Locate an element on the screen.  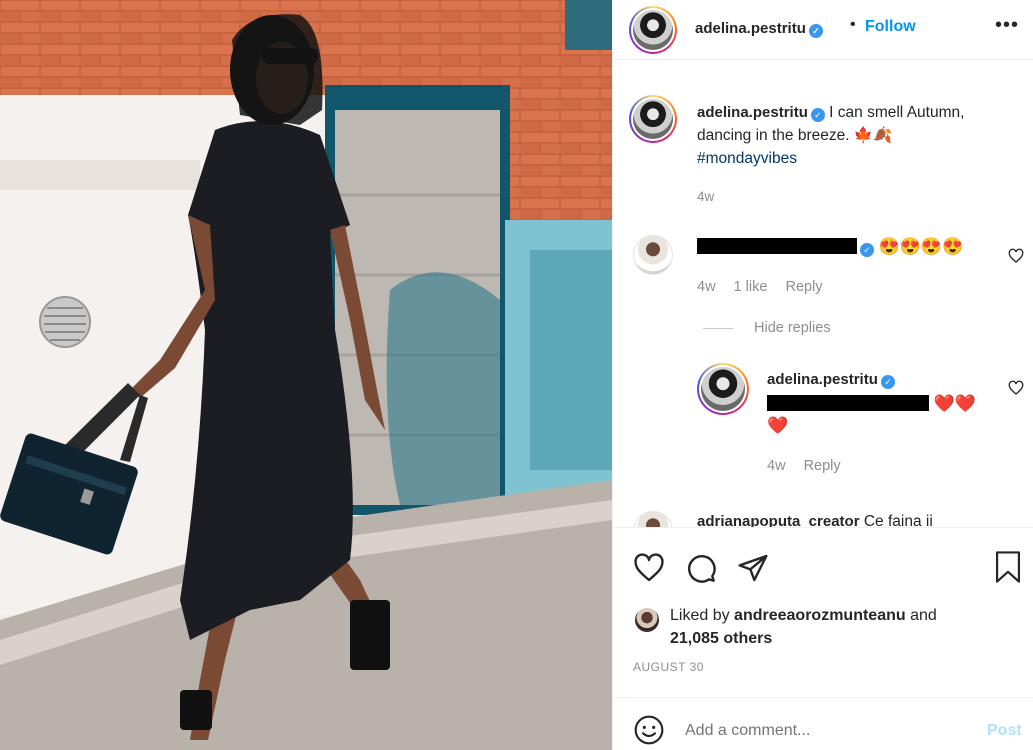
reply-1-meta: 4w Reply is located at coordinates (811, 466).